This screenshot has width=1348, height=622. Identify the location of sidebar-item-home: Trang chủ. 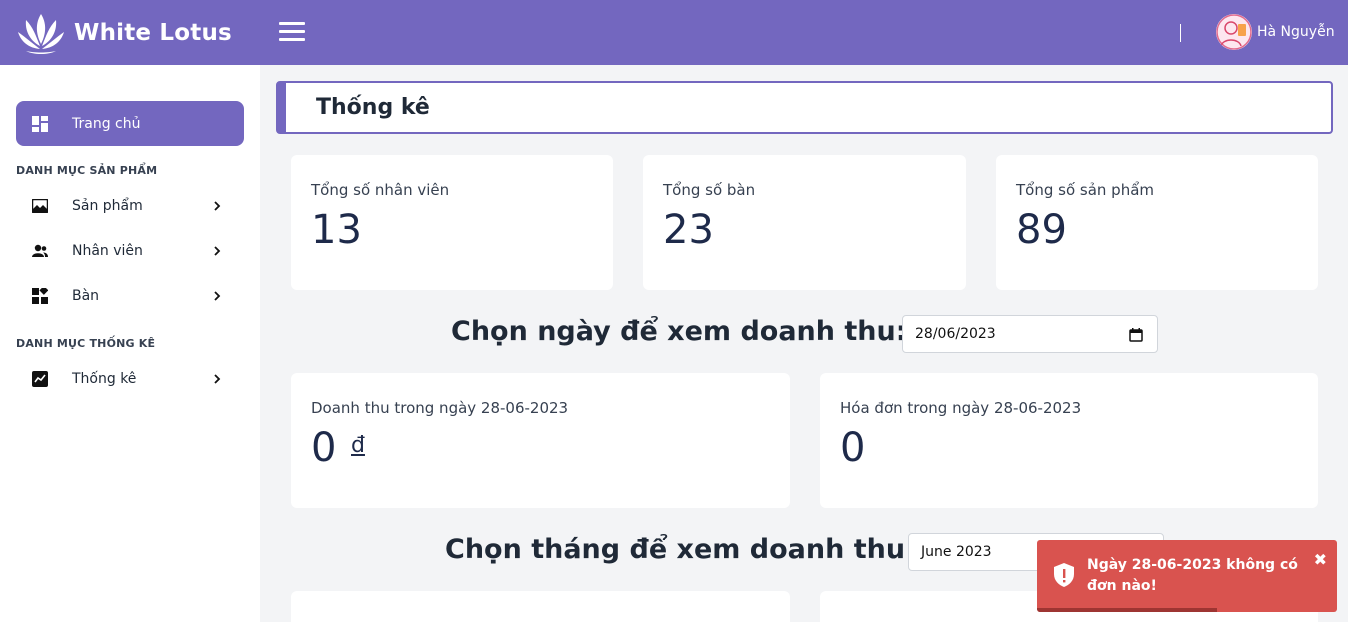
(130, 123).